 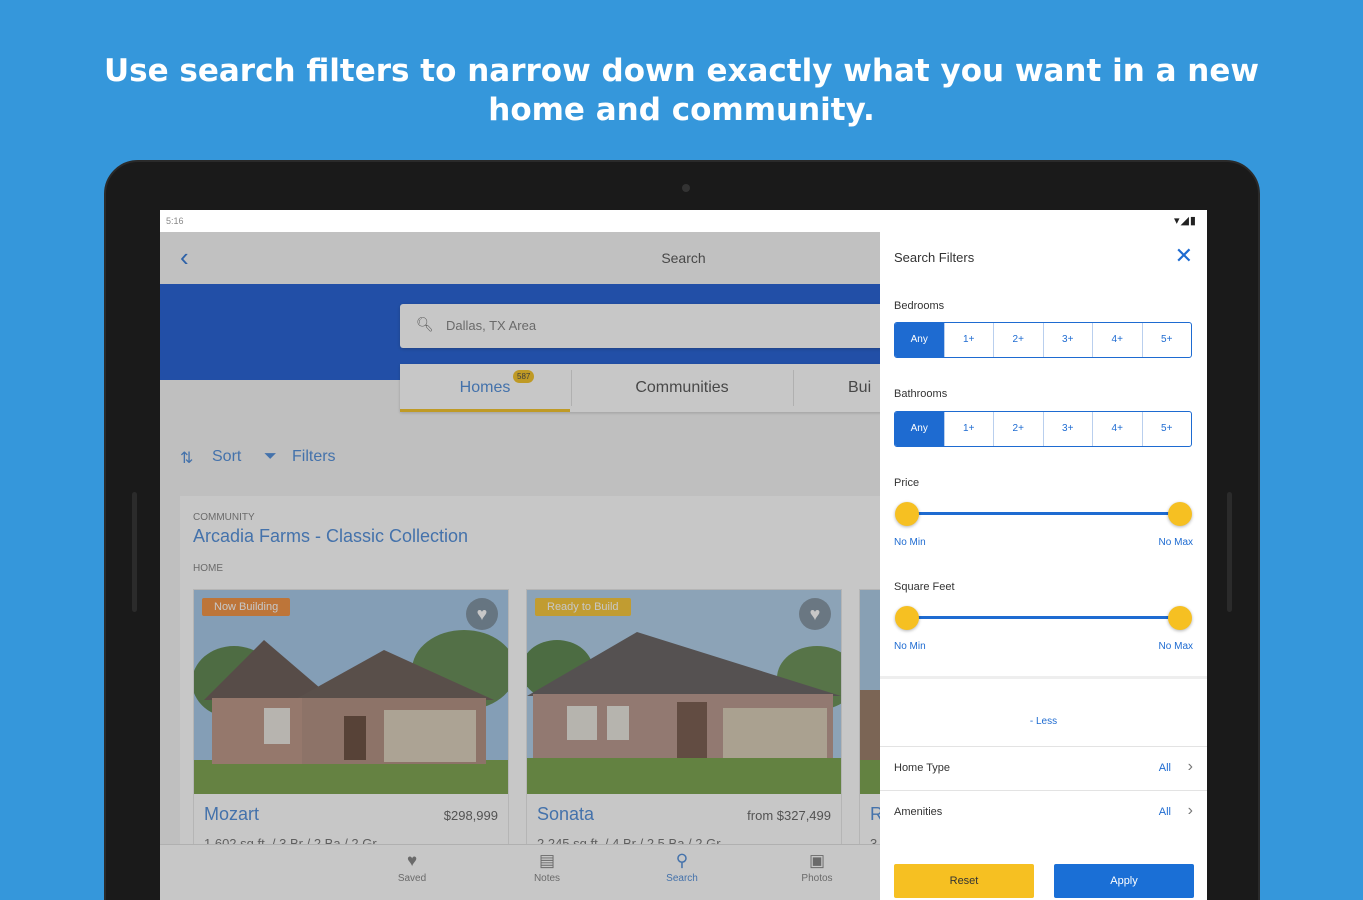 I want to click on sqft-max-handle, so click(x=1180, y=618).